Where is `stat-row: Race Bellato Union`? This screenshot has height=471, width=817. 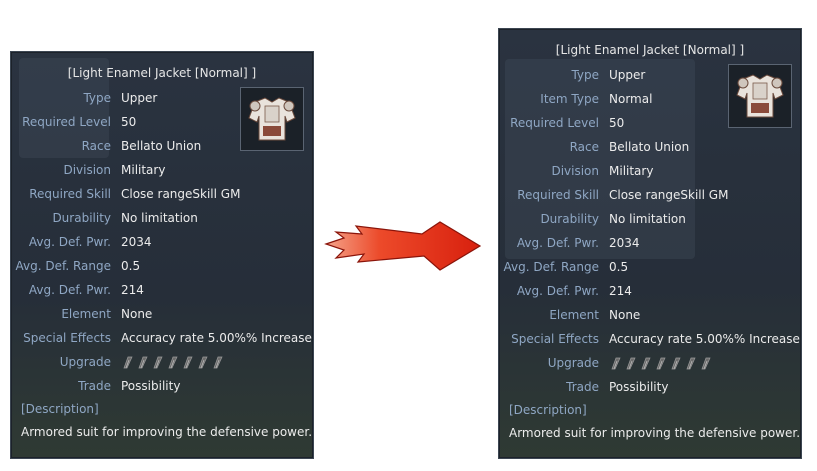
stat-row: Race Bellato Union is located at coordinates (162, 146).